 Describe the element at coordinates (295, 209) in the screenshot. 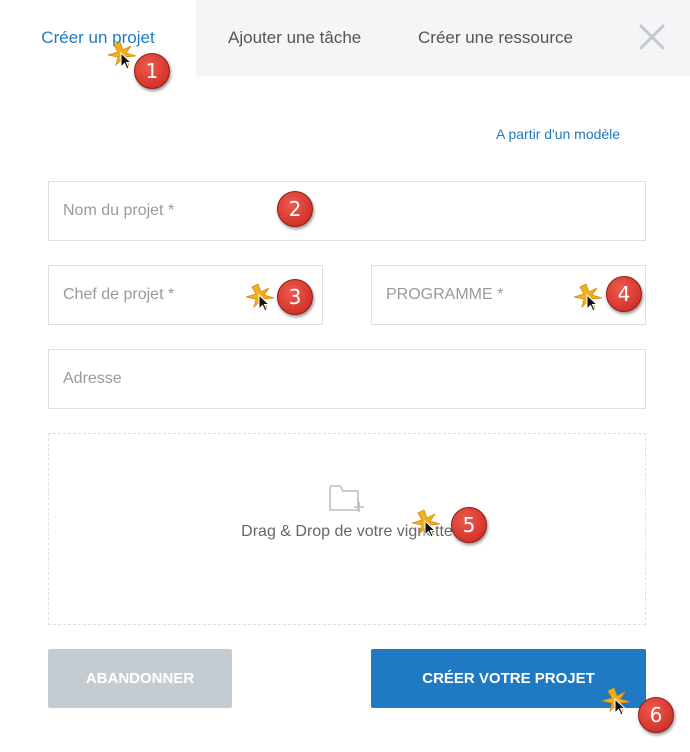

I see `step-badge-2: 2` at that location.